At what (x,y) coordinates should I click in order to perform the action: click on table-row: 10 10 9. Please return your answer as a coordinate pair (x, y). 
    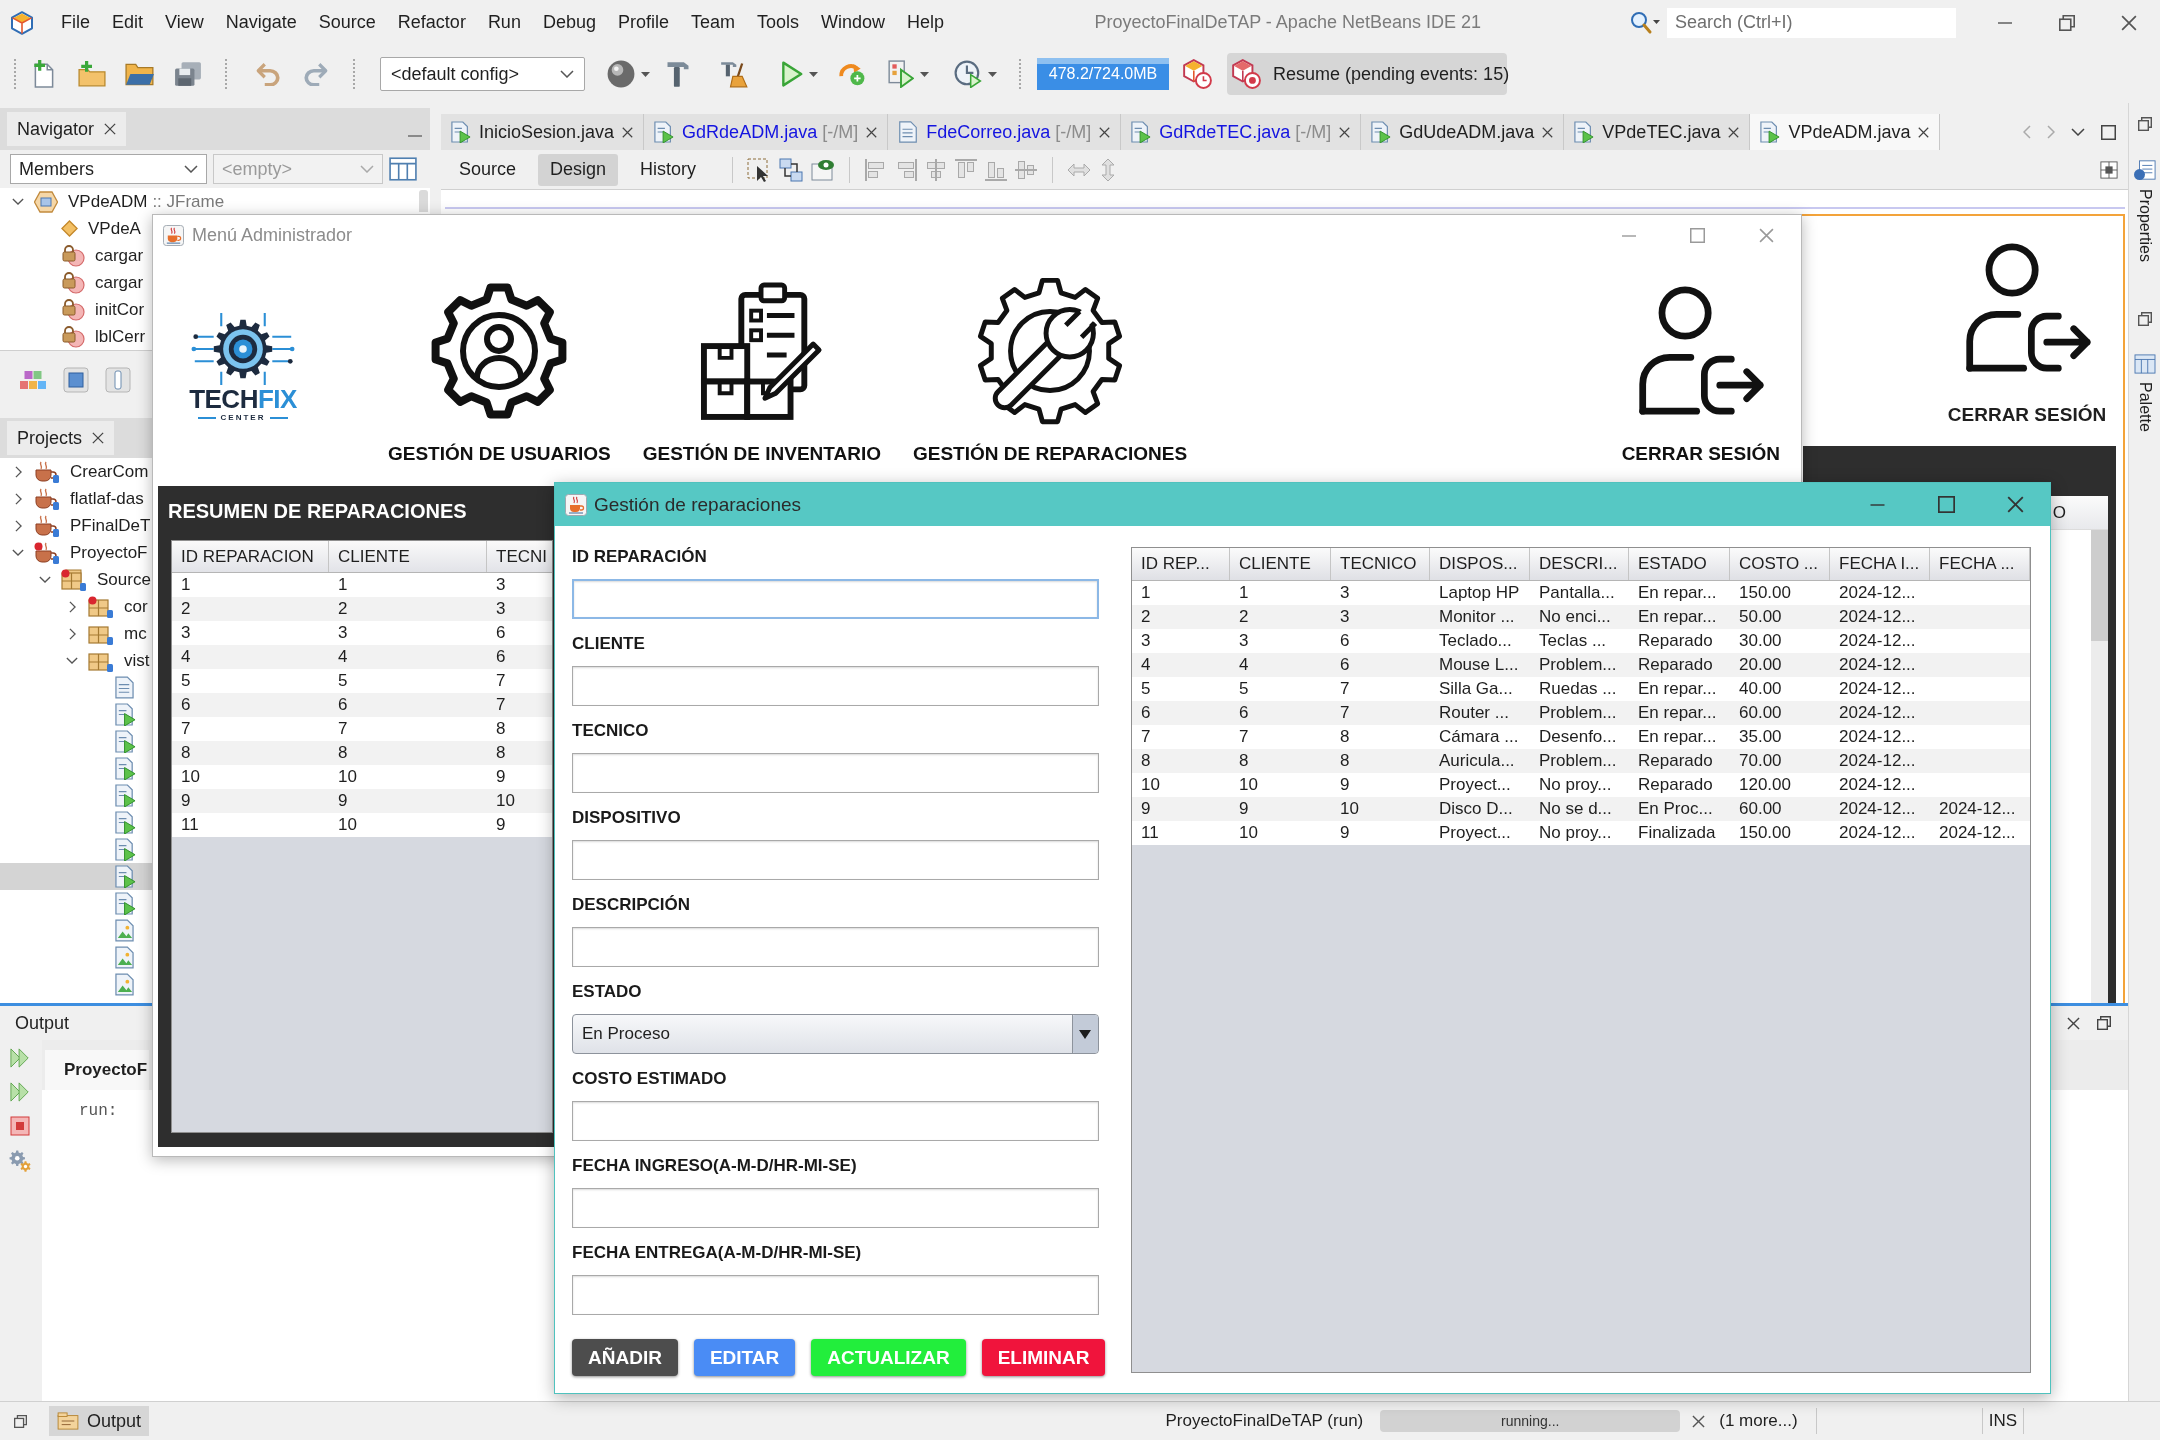
    Looking at the image, I should click on (362, 777).